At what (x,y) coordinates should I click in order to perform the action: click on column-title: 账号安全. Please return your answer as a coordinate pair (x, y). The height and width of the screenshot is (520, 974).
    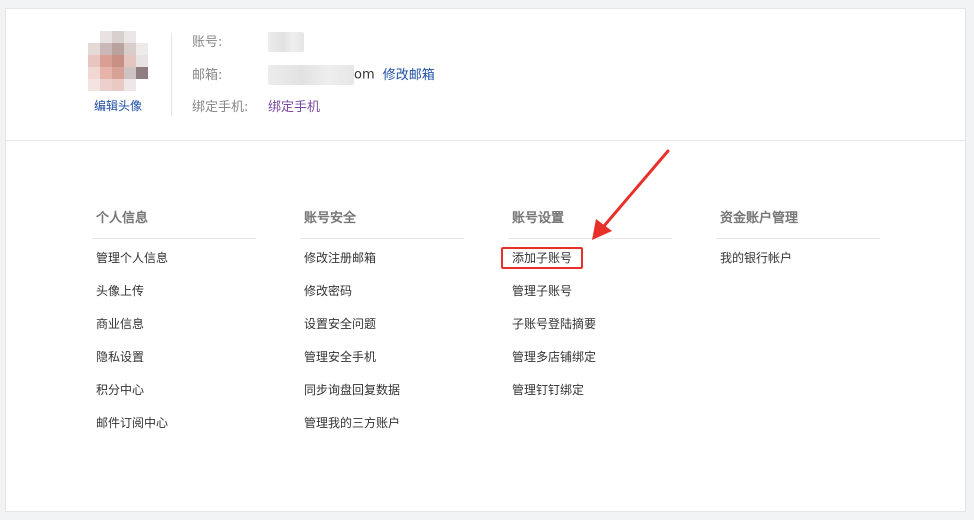
    Looking at the image, I should click on (330, 218).